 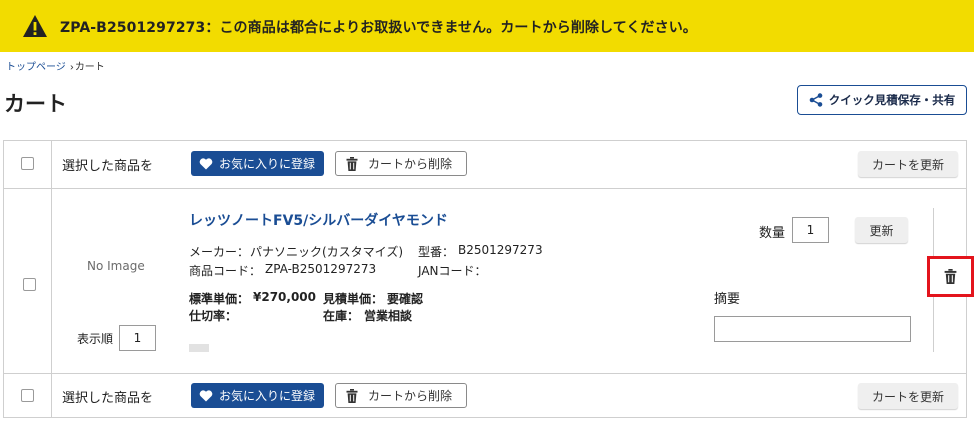 I want to click on item-checkbox, so click(x=29, y=284).